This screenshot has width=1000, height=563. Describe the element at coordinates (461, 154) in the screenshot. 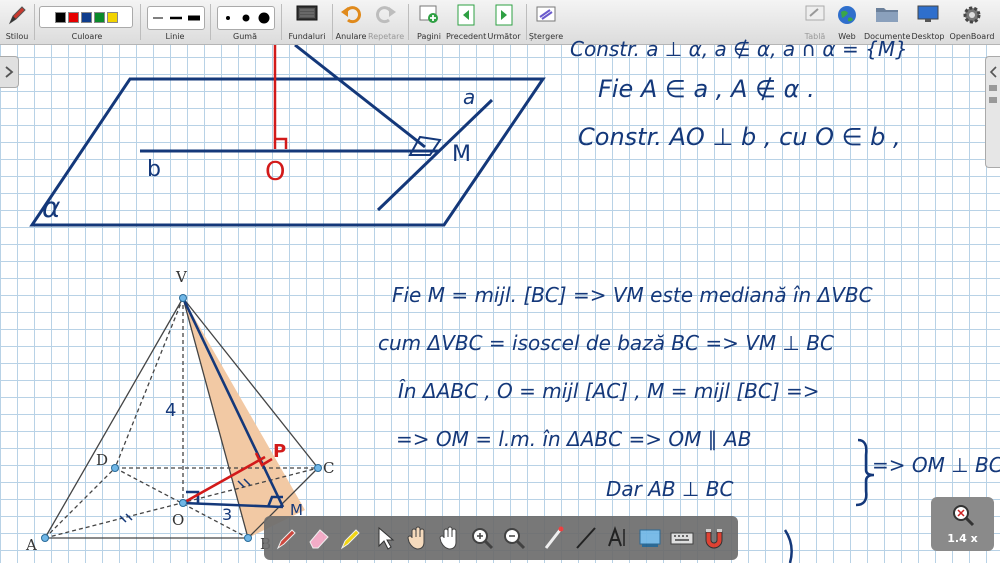

I see `label-point-m-top: M` at that location.